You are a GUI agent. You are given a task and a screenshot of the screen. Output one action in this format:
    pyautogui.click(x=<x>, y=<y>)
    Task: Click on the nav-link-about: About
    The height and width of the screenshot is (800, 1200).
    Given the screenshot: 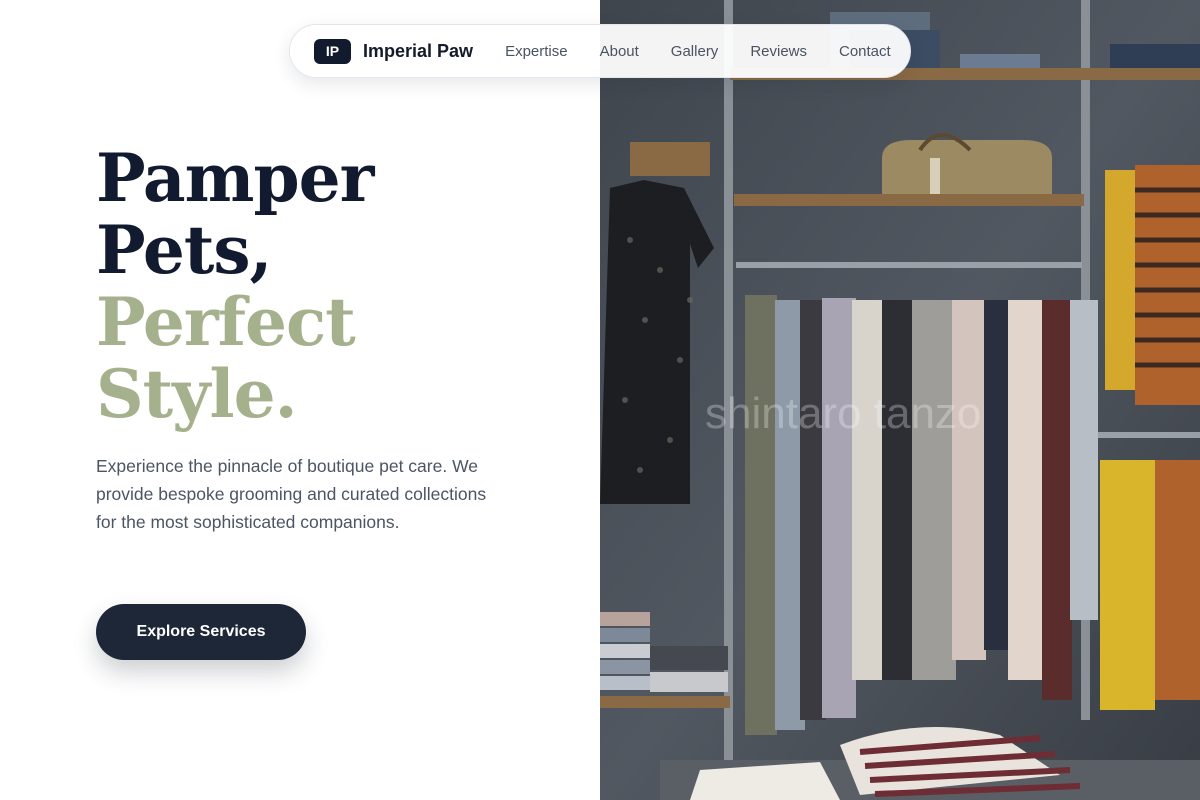 What is the action you would take?
    pyautogui.click(x=619, y=51)
    